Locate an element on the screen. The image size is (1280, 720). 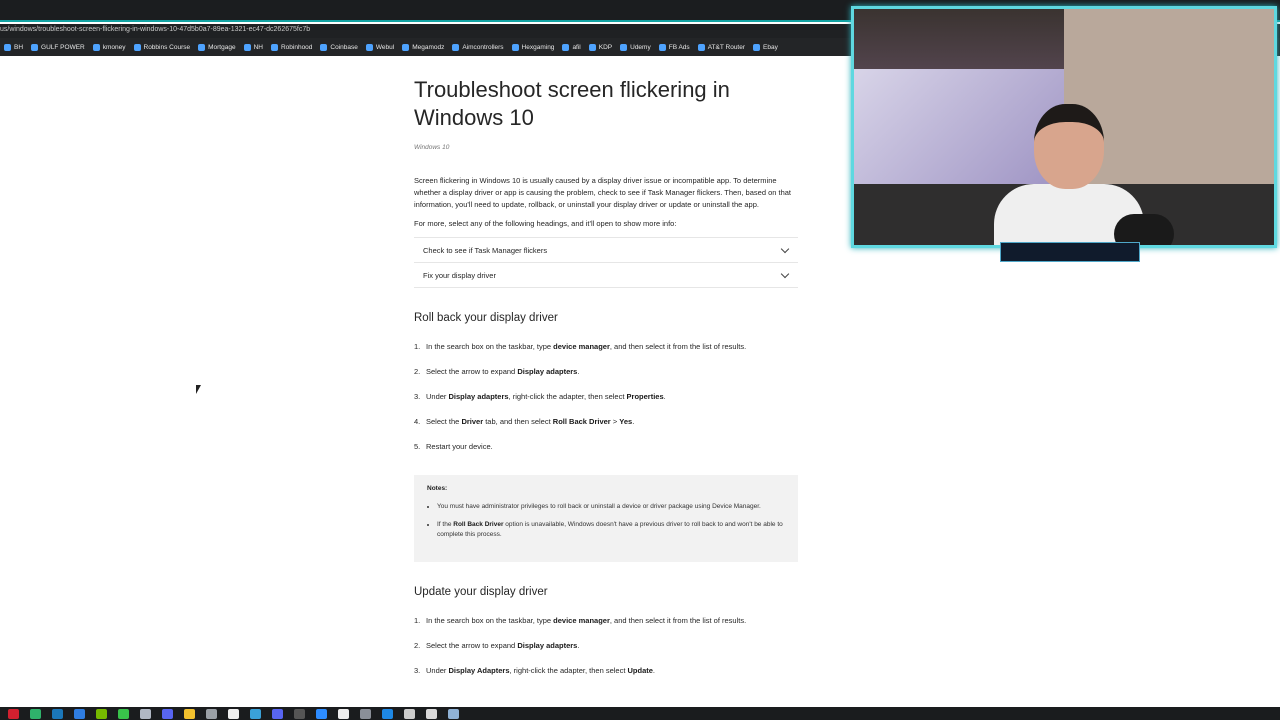
webcam-frame-tab is located at coordinates (1070, 252).